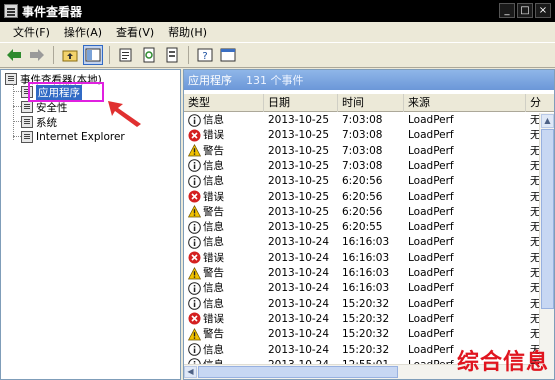  Describe the element at coordinates (362, 212) in the screenshot. I see `table-row: 警告 2013-10-25 6:20:56 LoadPerf 无` at that location.